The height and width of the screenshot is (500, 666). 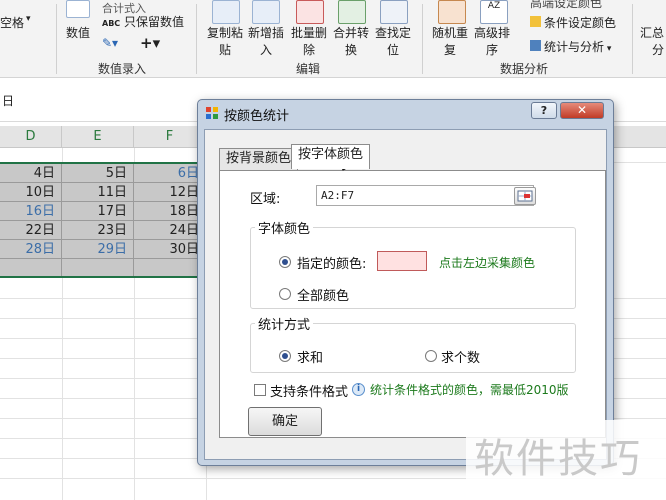 What do you see at coordinates (352, 12) in the screenshot?
I see `merge-convert-icon` at bounding box center [352, 12].